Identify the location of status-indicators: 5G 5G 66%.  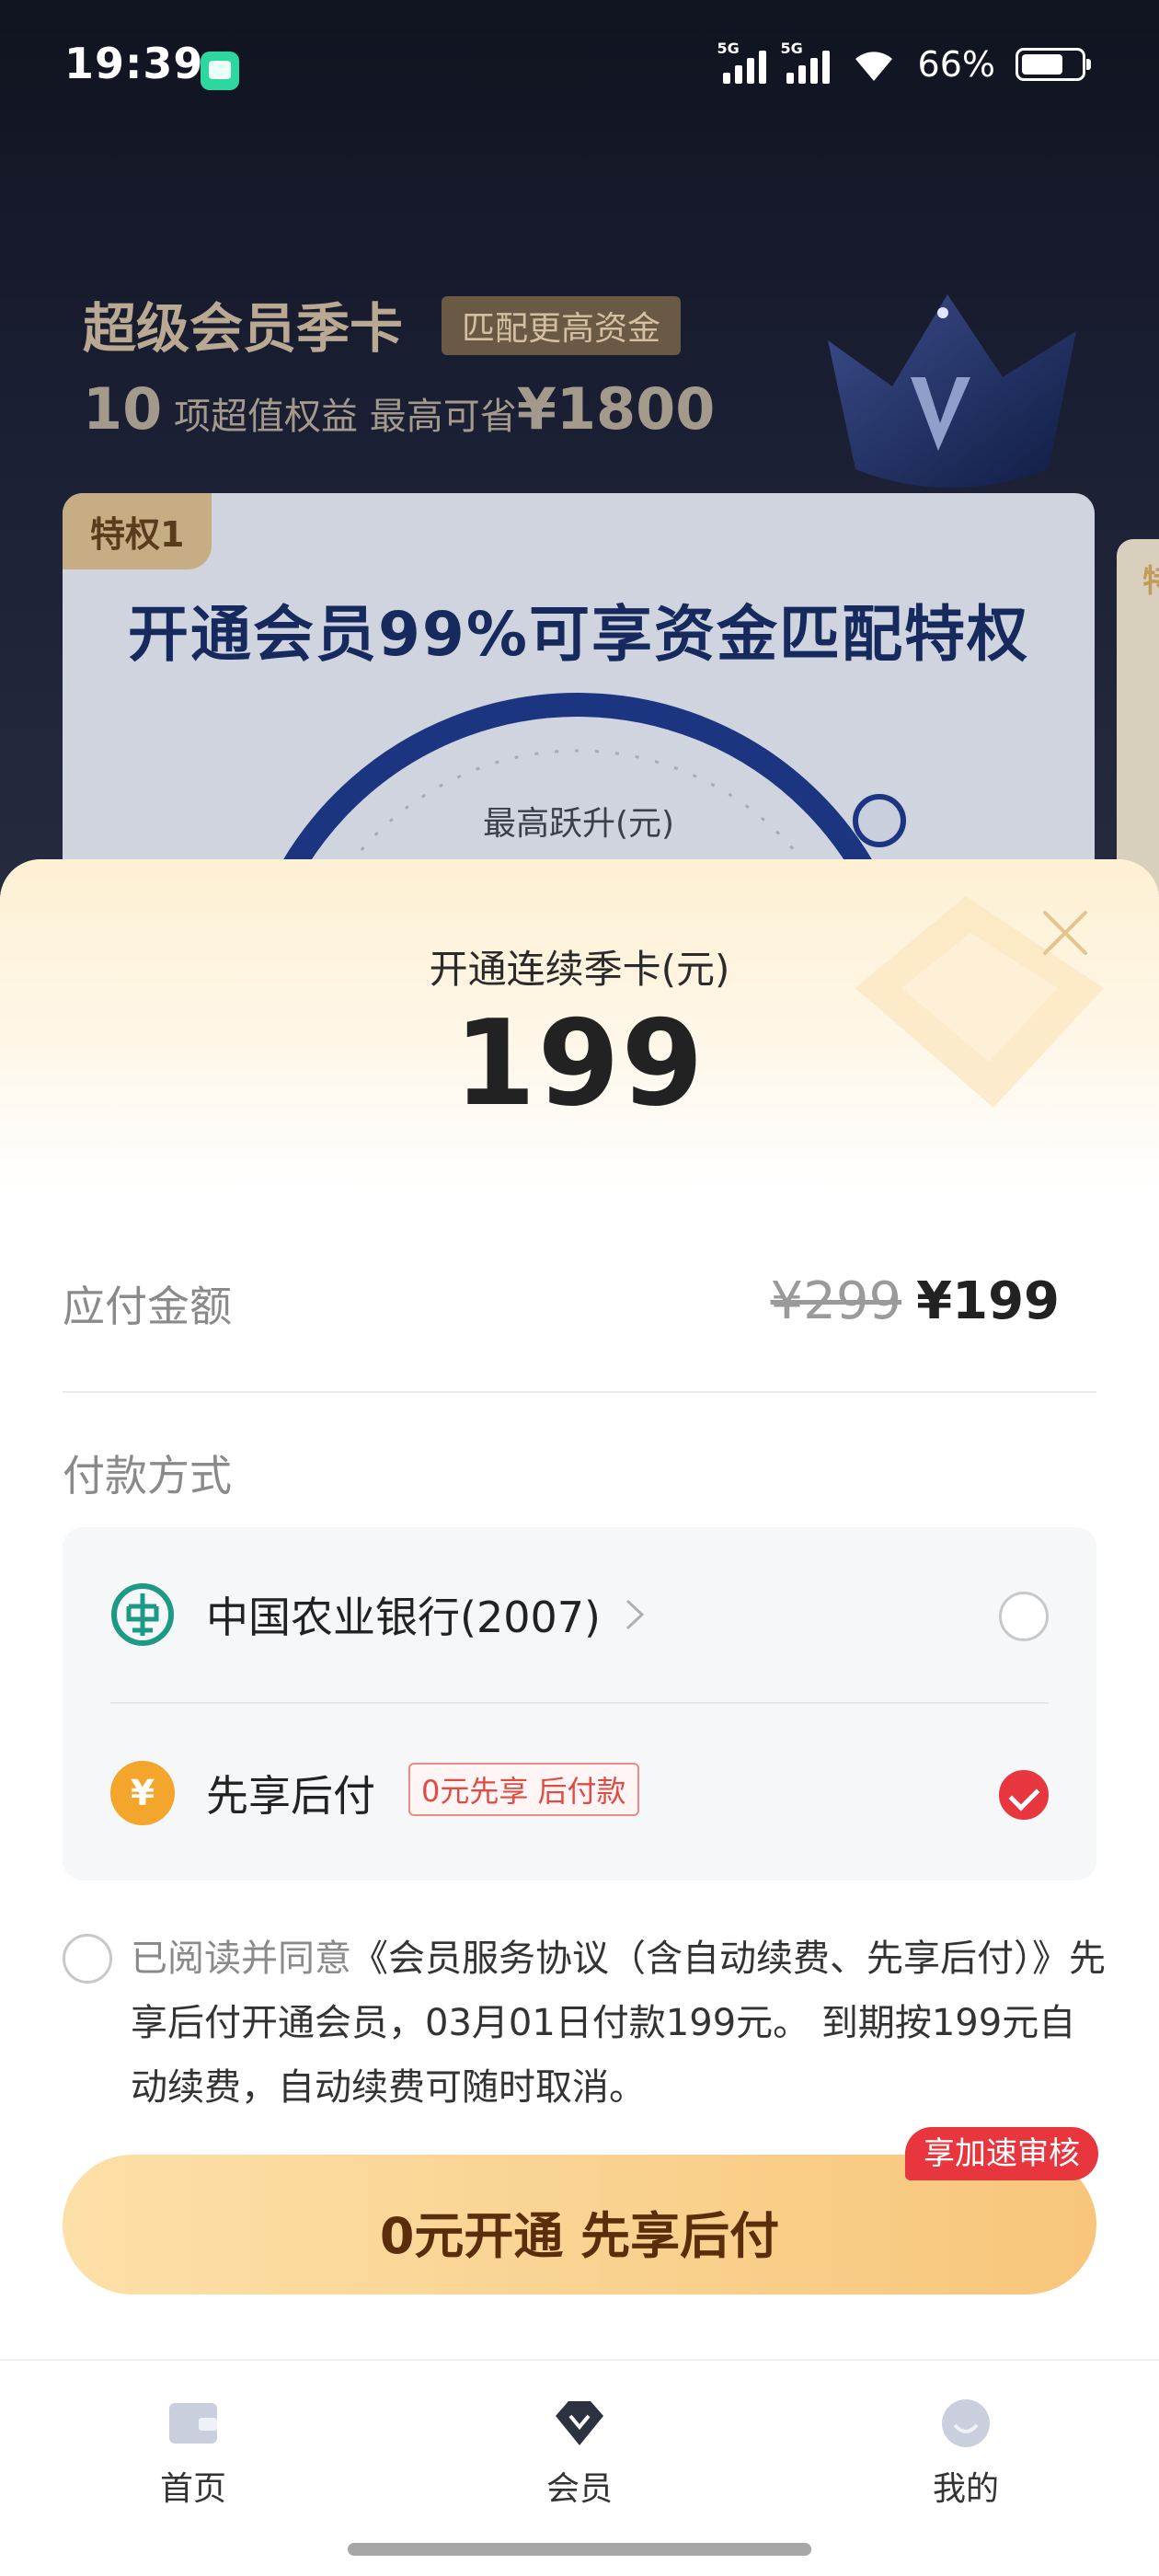
(904, 62).